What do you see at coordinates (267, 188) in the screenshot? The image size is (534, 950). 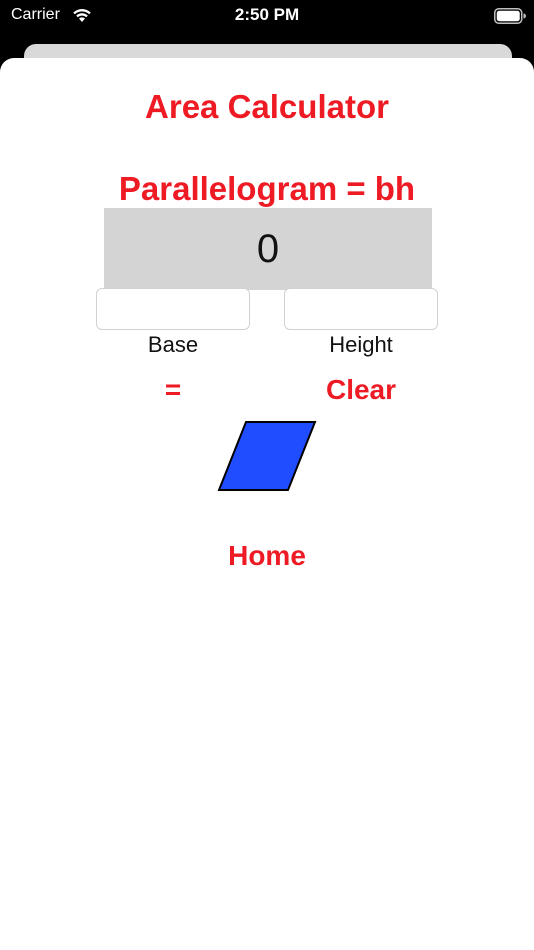 I see `formula-title: Parallelogram = bh` at bounding box center [267, 188].